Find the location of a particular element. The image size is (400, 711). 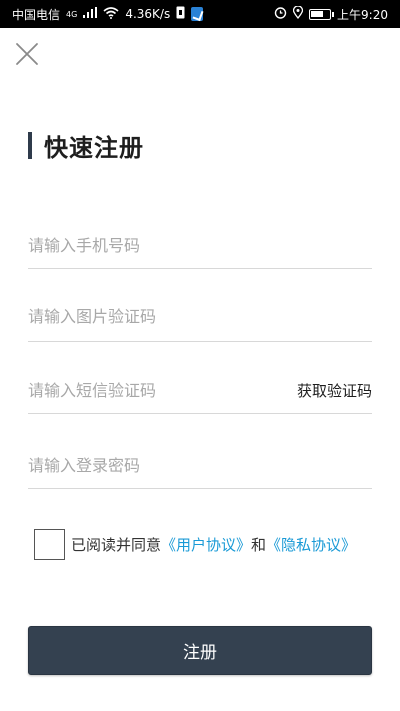

password-input is located at coordinates (148, 465).